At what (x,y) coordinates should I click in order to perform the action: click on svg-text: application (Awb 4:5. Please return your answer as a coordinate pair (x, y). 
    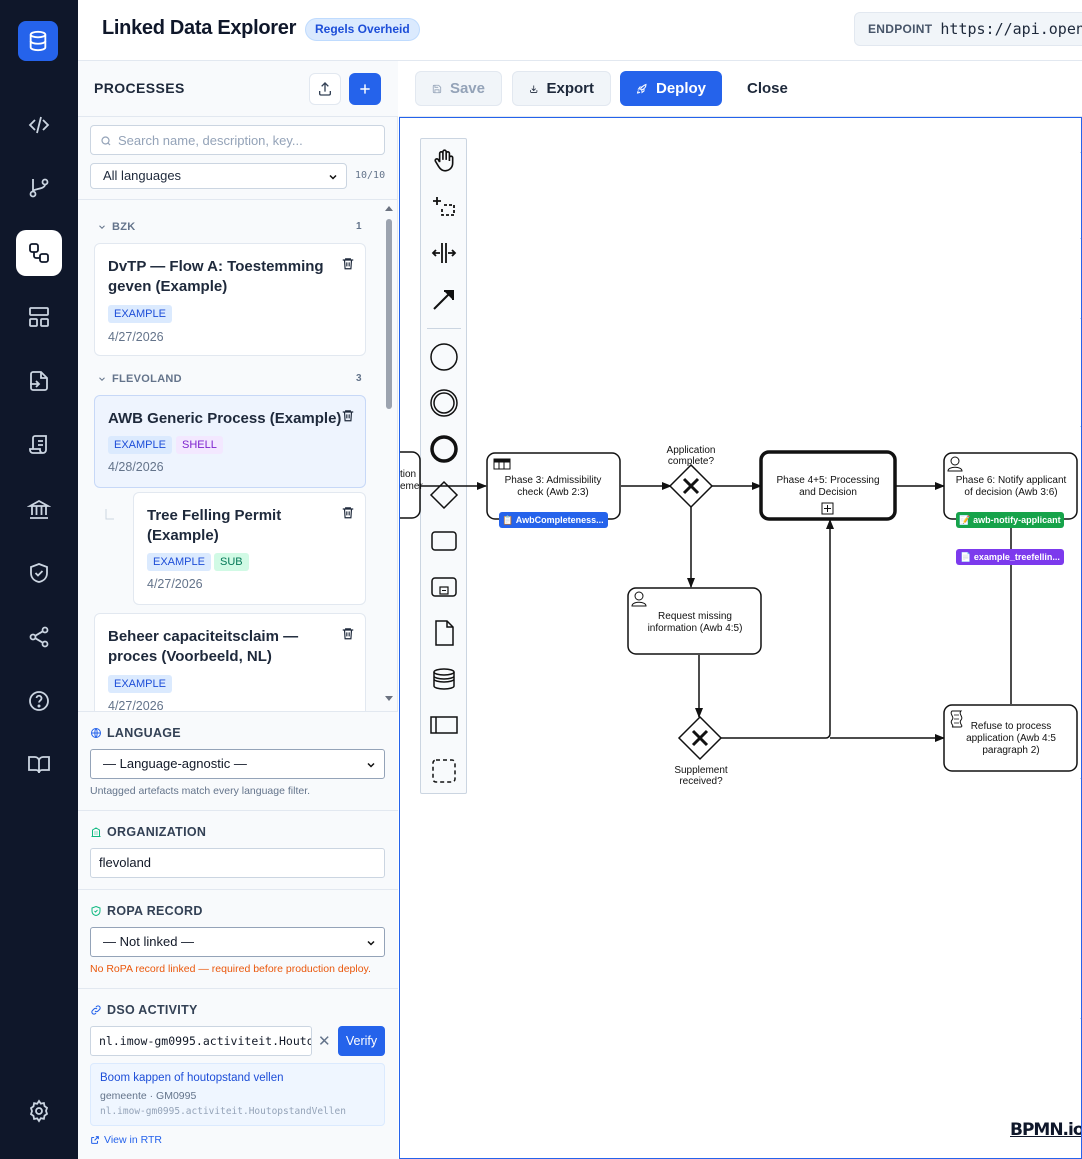
    Looking at the image, I should click on (1011, 738).